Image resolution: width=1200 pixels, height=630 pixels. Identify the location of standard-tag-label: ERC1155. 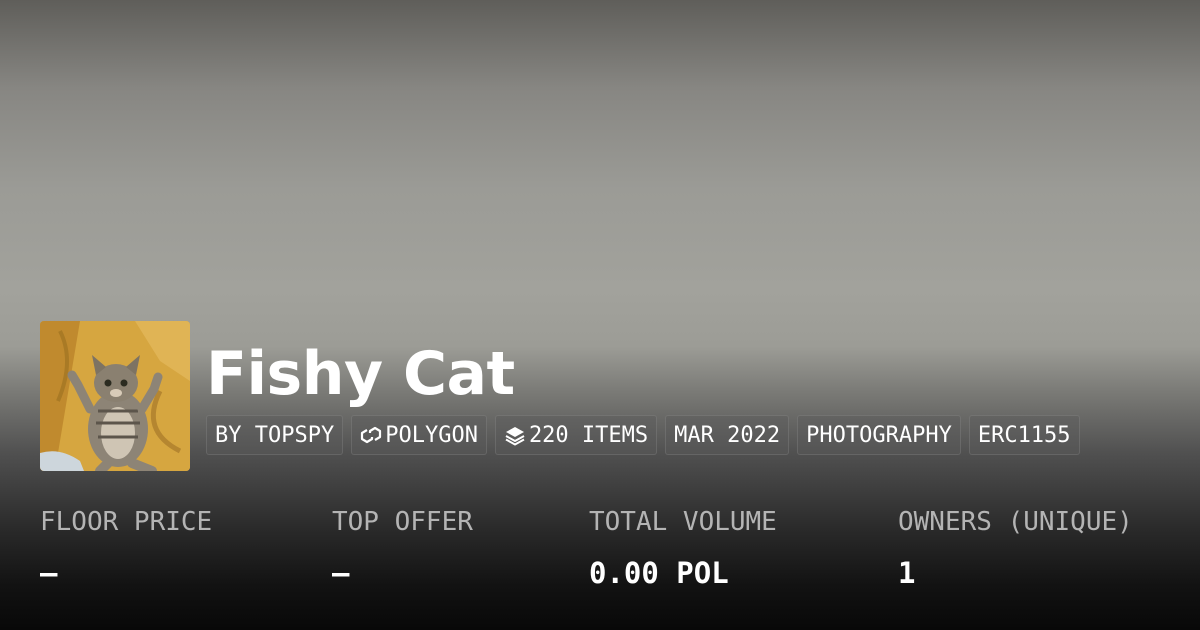
(1024, 435).